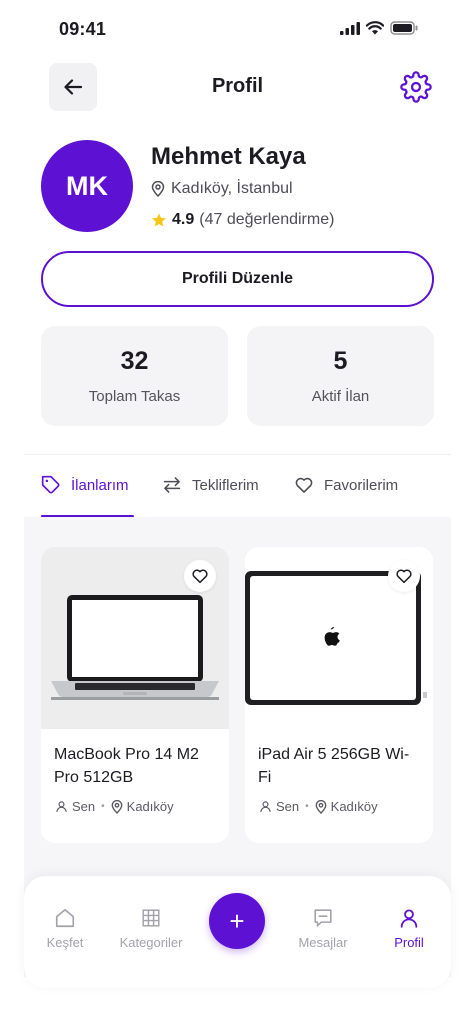 The width and height of the screenshot is (475, 1012). What do you see at coordinates (350, 28) in the screenshot?
I see `signal-icon` at bounding box center [350, 28].